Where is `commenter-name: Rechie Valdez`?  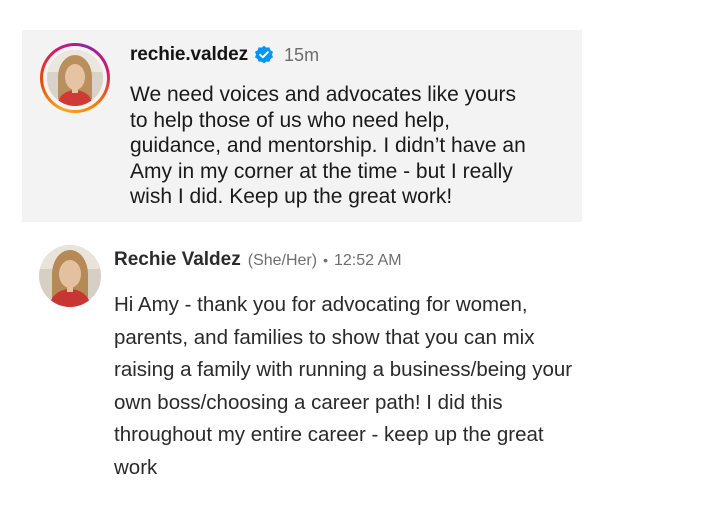
commenter-name: Rechie Valdez is located at coordinates (177, 260).